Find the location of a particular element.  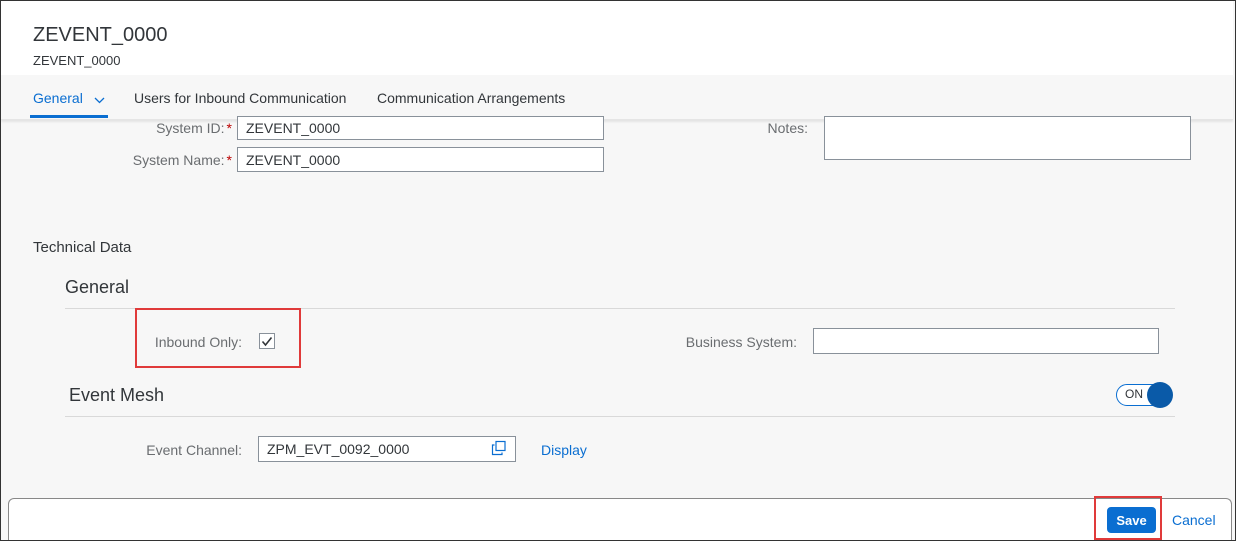

object-page-header: ZEVENT_0000 ZEVENT_0000 is located at coordinates (617, 38).